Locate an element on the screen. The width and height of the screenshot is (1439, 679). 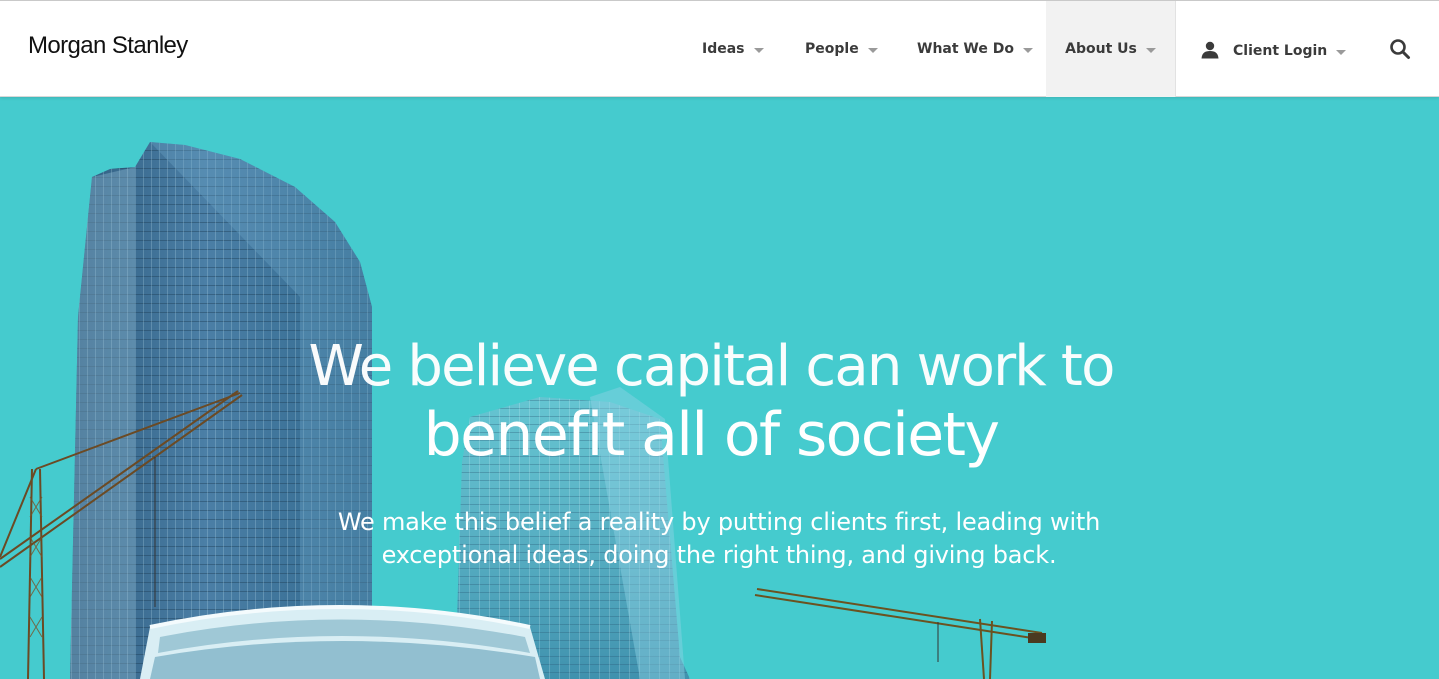
hero-headline-line-1: We believe capital can work to is located at coordinates (711, 366).